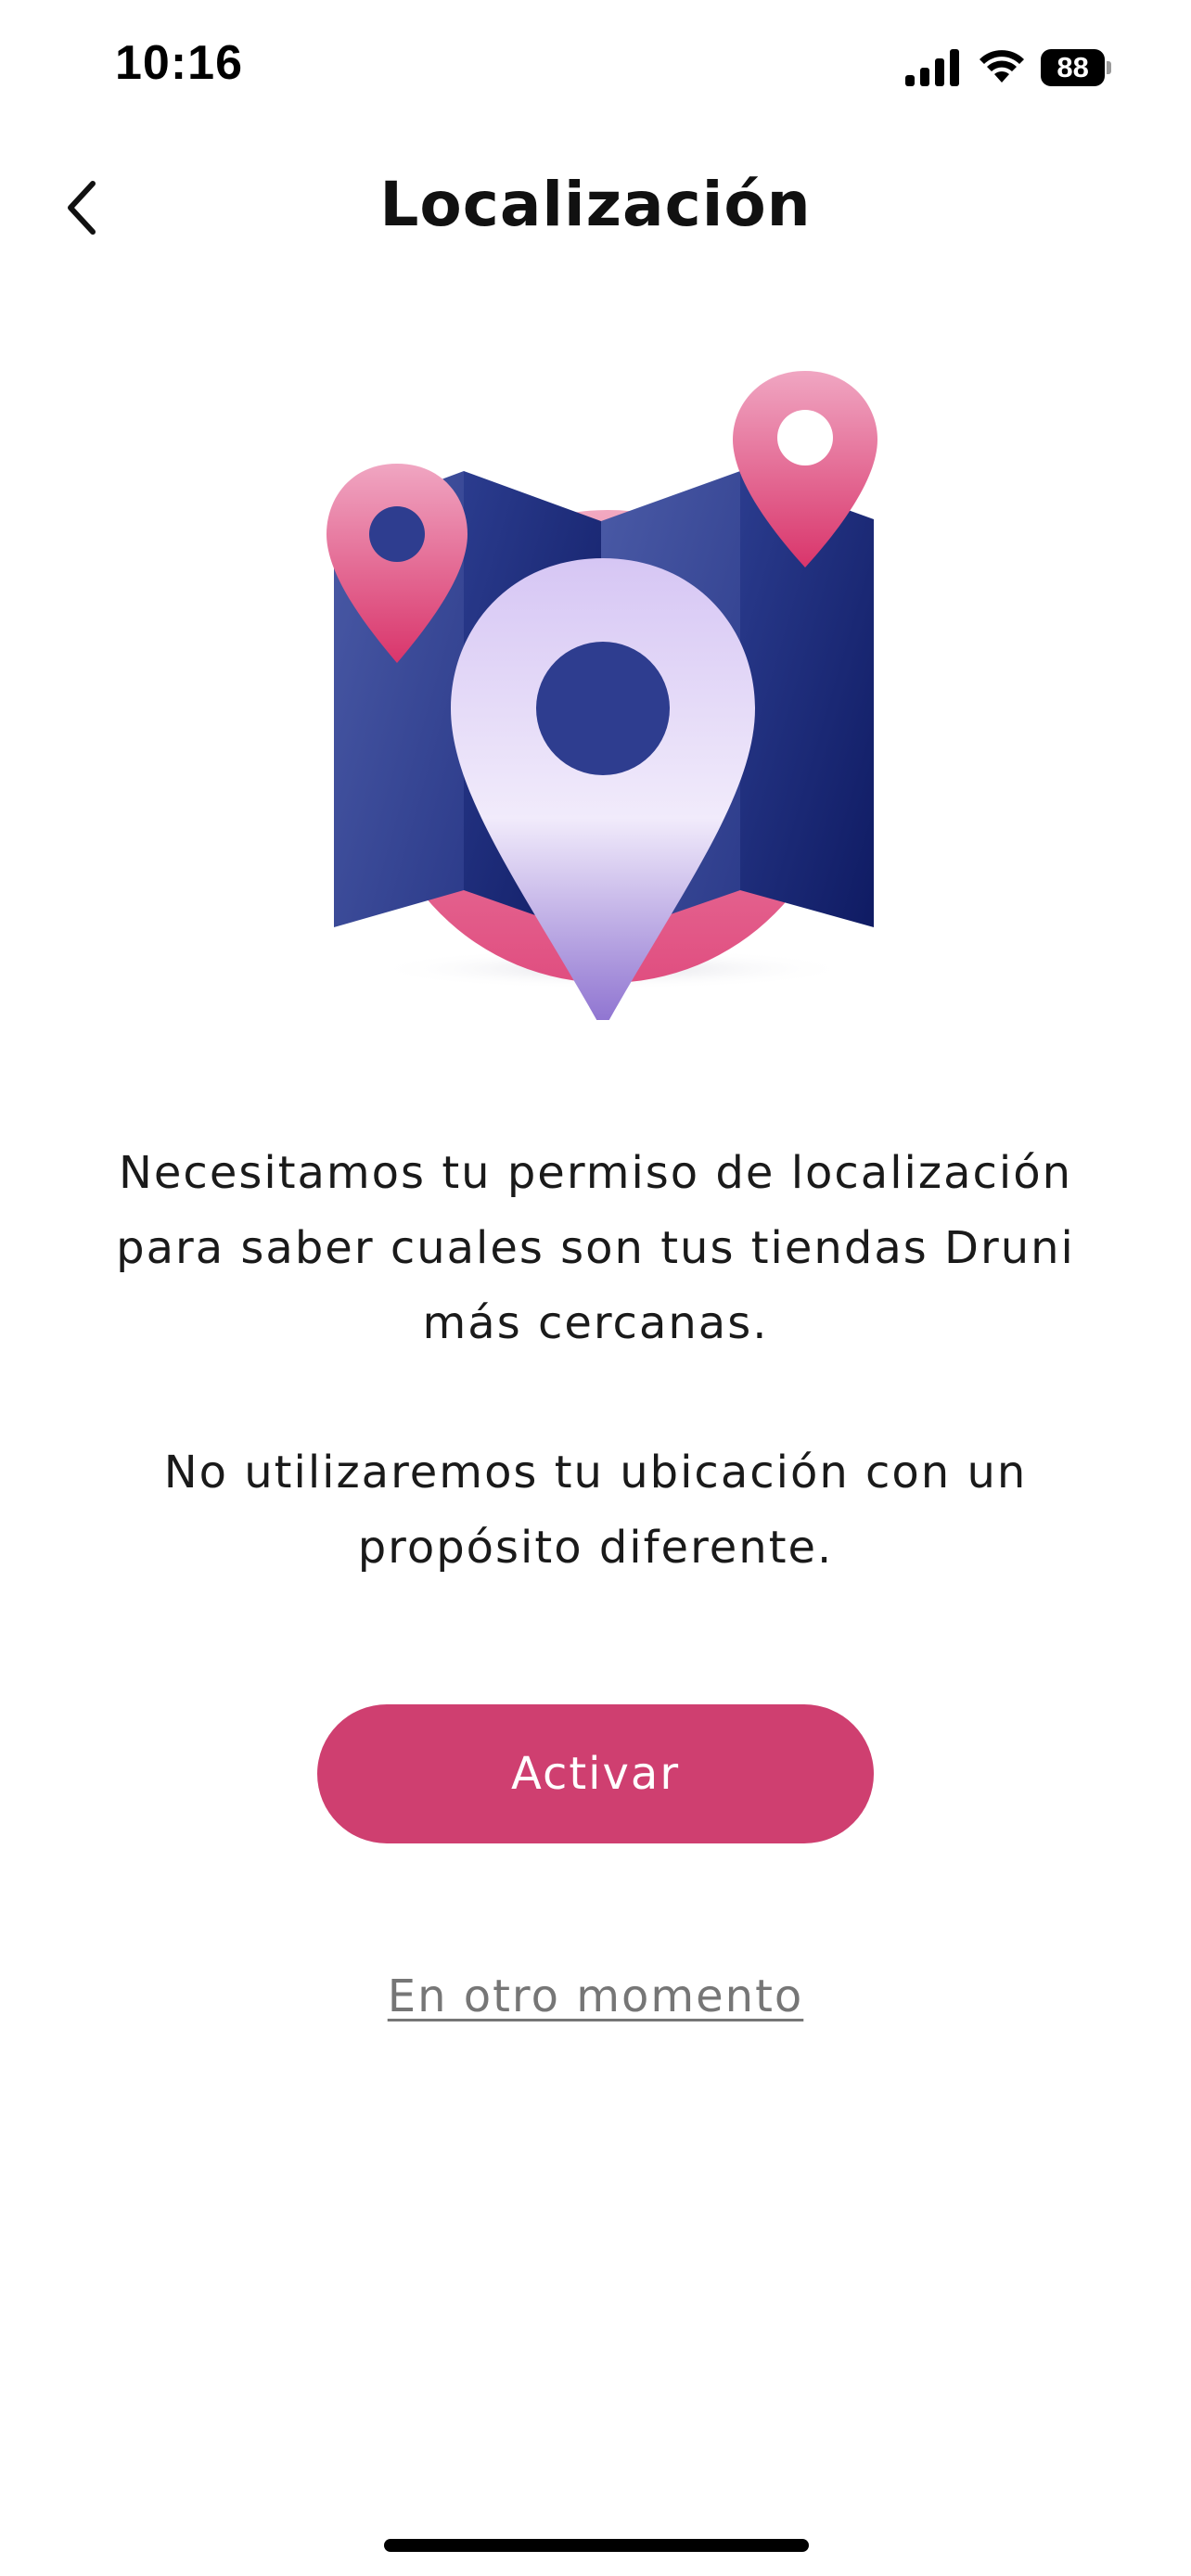 The height and width of the screenshot is (2576, 1191). What do you see at coordinates (595, 204) in the screenshot?
I see `page-title: Localización` at bounding box center [595, 204].